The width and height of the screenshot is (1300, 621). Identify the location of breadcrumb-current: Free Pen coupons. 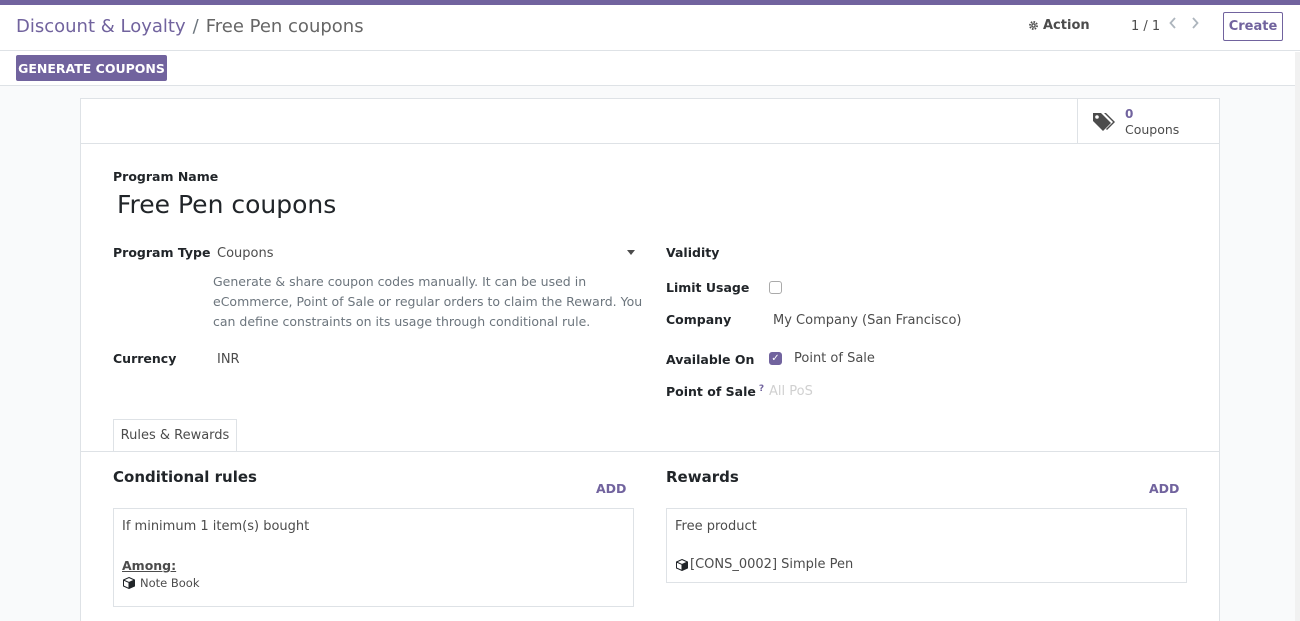
(284, 26).